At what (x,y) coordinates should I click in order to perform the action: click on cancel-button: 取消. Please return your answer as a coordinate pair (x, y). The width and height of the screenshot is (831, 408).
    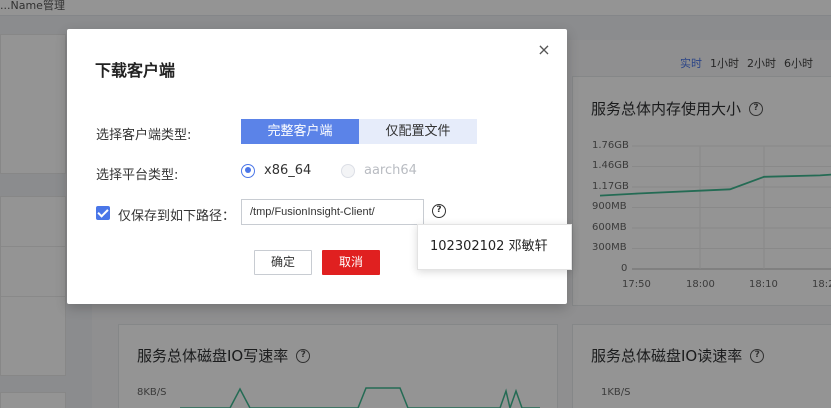
    Looking at the image, I should click on (351, 262).